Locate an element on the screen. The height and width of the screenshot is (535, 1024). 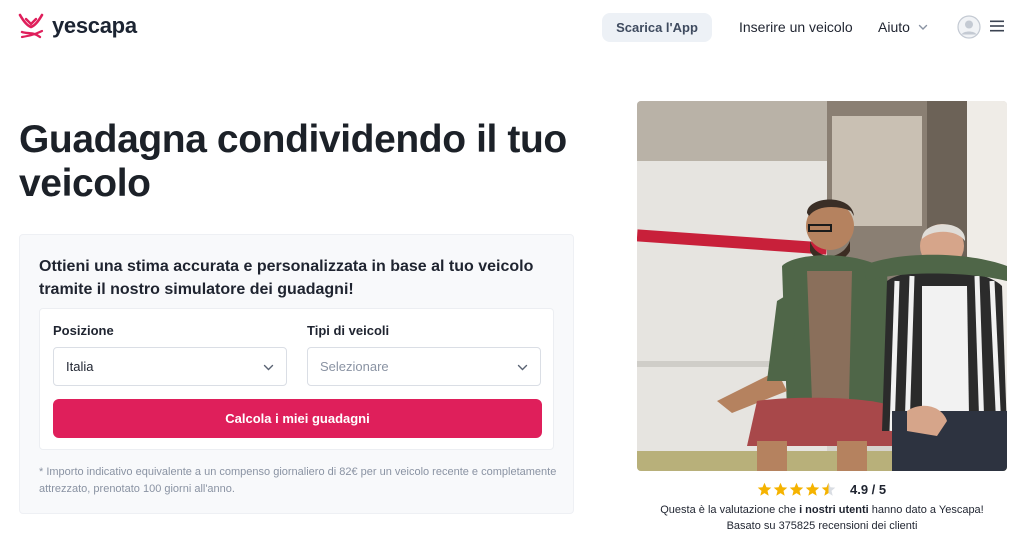
user-avatar-icon is located at coordinates (969, 27).